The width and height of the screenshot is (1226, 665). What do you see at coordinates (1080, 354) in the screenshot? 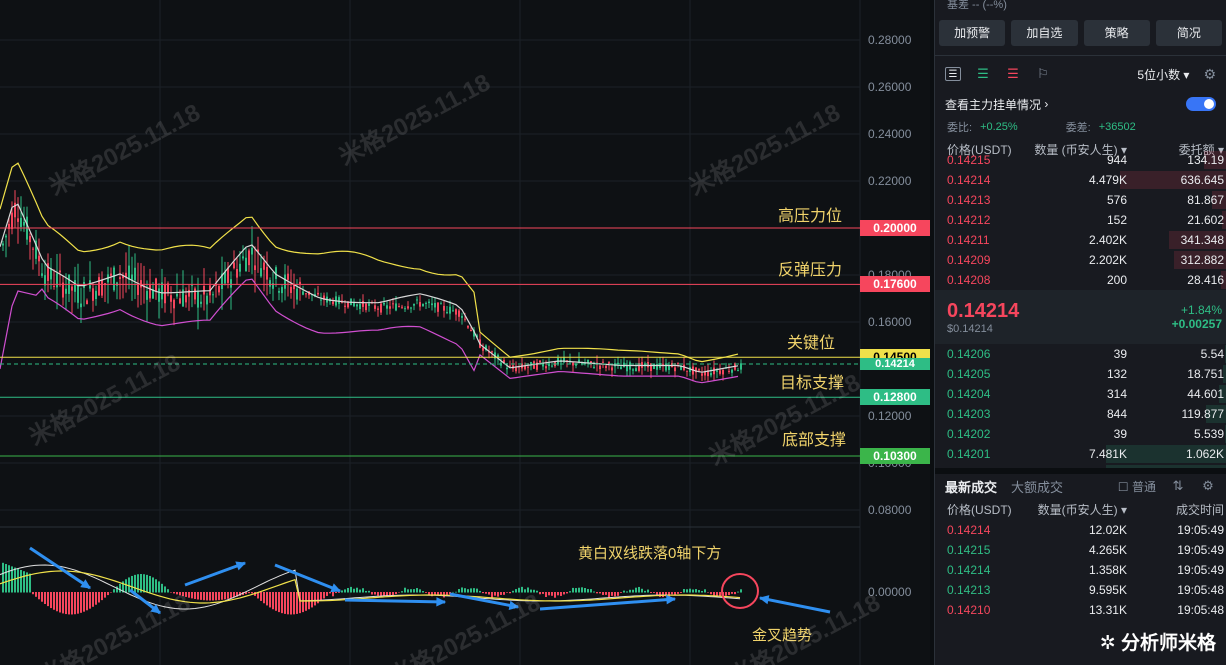
I see `bid-row: 0.14206 39 5.54` at bounding box center [1080, 354].